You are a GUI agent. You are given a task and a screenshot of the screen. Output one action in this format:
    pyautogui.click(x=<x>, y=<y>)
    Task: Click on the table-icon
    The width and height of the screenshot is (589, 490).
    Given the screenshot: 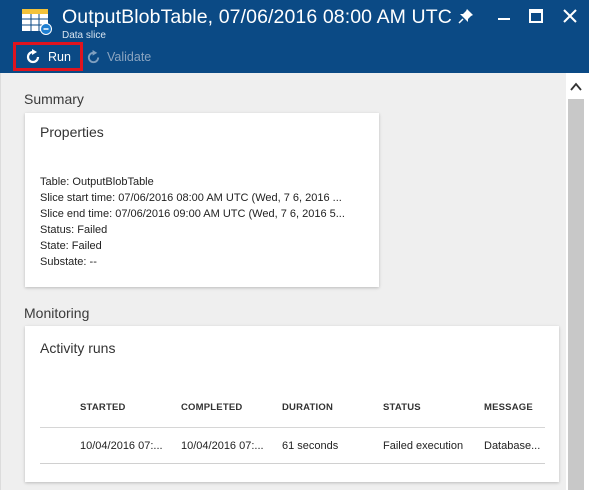 What is the action you would take?
    pyautogui.click(x=37, y=22)
    